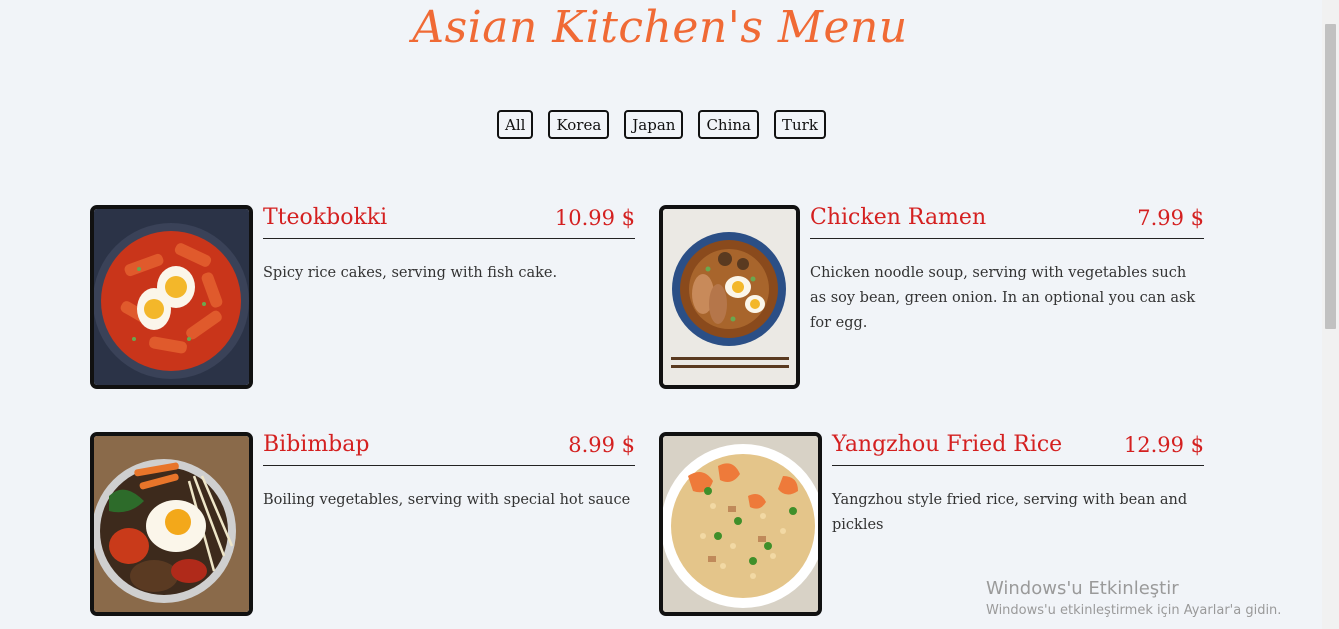 Image resolution: width=1339 pixels, height=629 pixels. Describe the element at coordinates (601, 445) in the screenshot. I see `menu-item-price: 8.99 $` at that location.